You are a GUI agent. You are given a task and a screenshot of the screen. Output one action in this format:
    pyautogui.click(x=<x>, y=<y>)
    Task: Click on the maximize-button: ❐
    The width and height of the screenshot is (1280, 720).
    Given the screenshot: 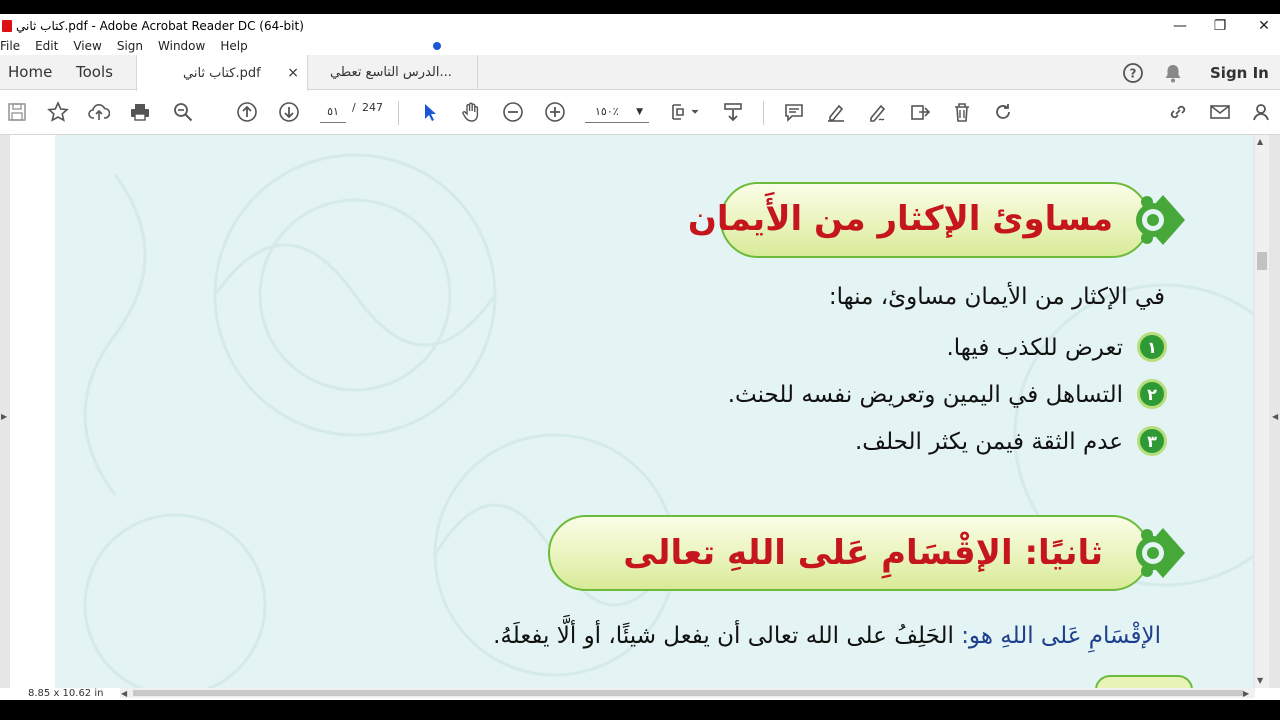 What is the action you would take?
    pyautogui.click(x=1220, y=25)
    